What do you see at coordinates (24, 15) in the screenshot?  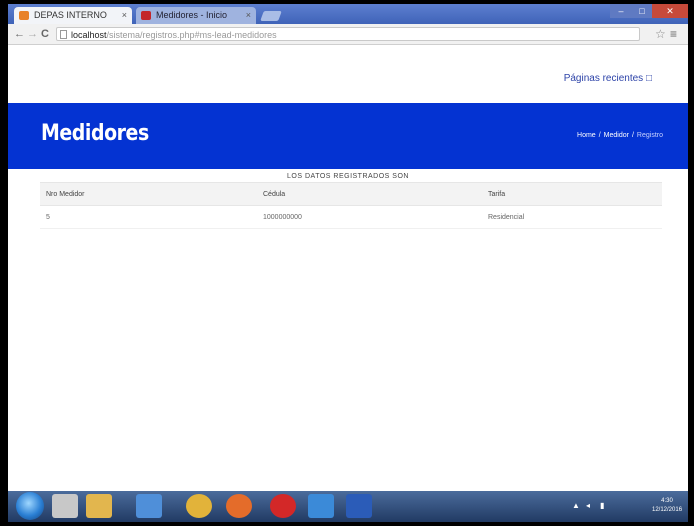 I see `folder-favicon-icon` at bounding box center [24, 15].